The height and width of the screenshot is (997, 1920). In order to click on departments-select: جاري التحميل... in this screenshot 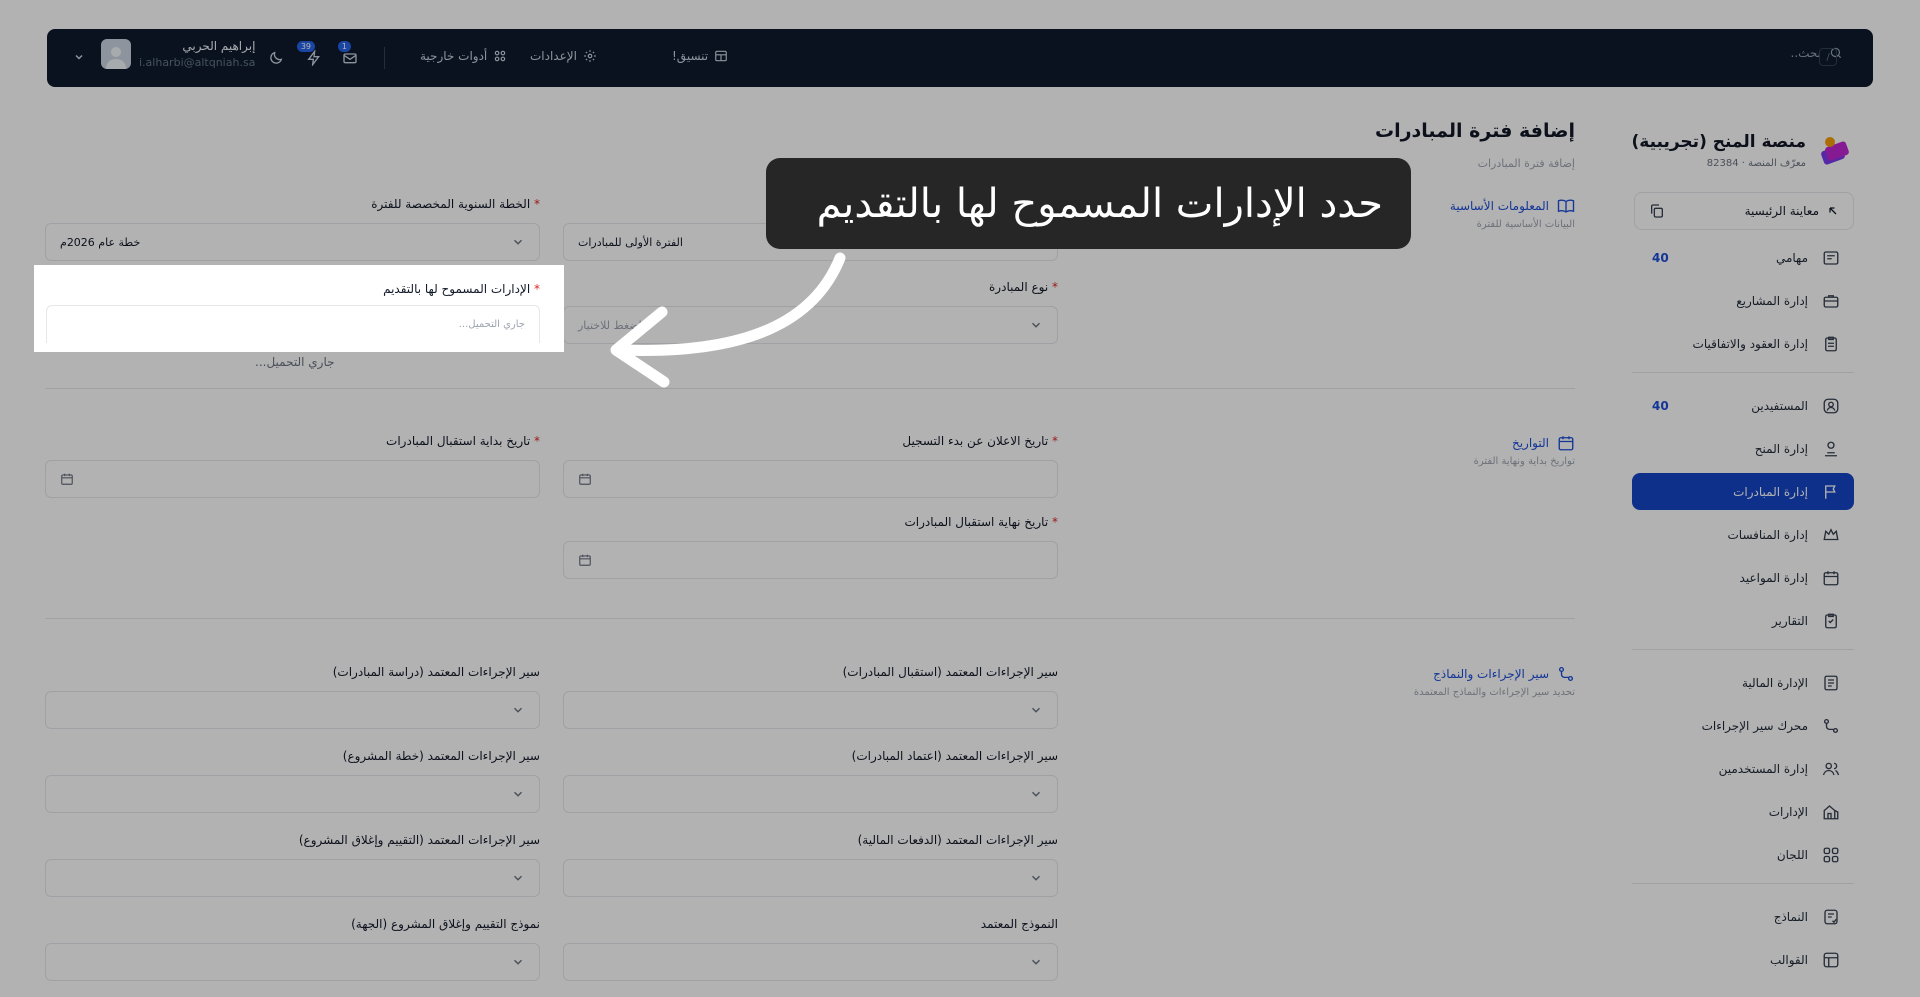, I will do `click(293, 324)`.